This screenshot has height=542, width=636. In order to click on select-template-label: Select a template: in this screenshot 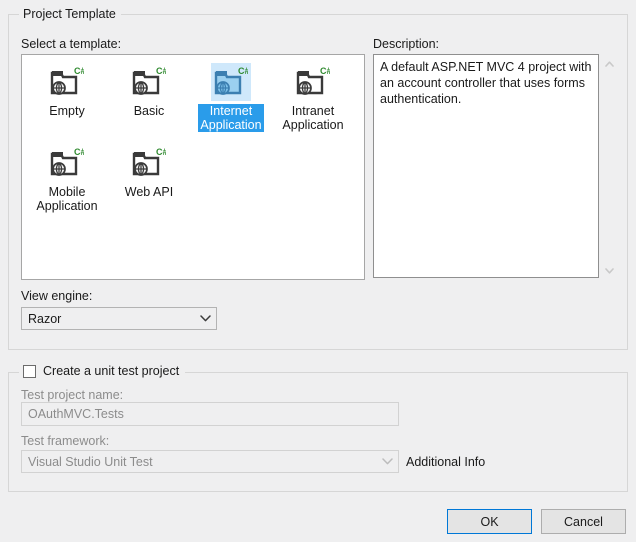, I will do `click(71, 44)`.